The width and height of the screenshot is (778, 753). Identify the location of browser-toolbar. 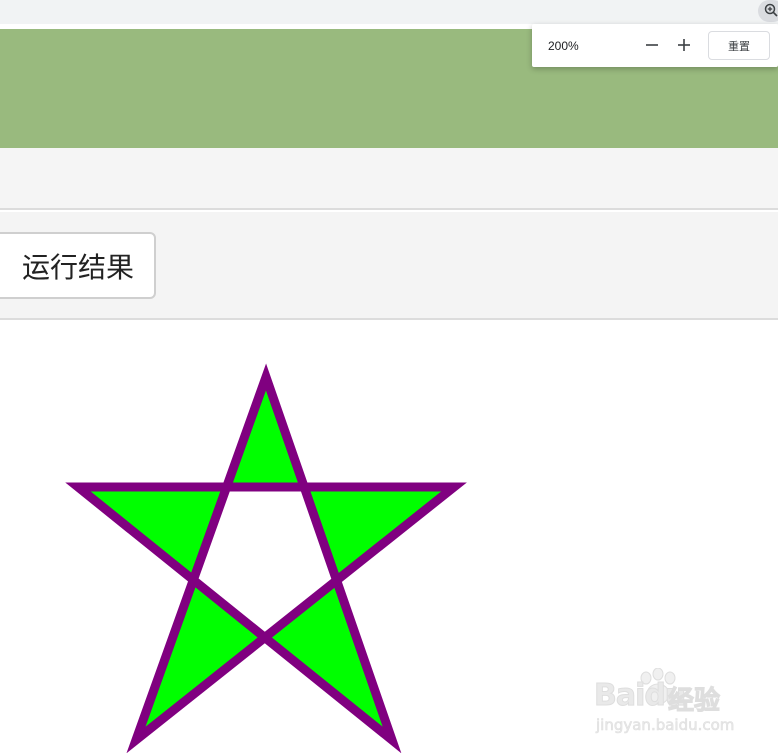
(389, 12).